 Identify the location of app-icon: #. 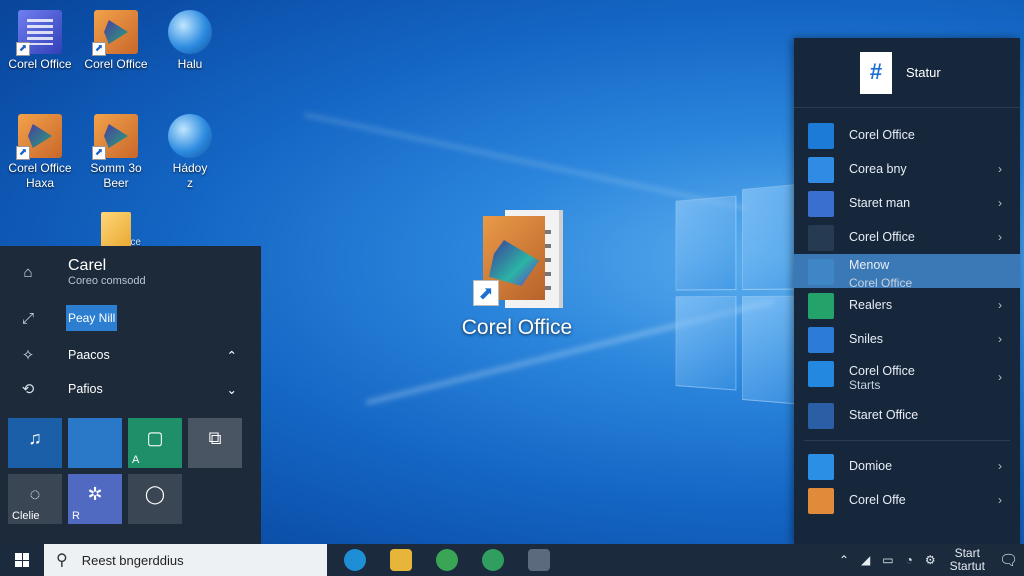
(876, 73).